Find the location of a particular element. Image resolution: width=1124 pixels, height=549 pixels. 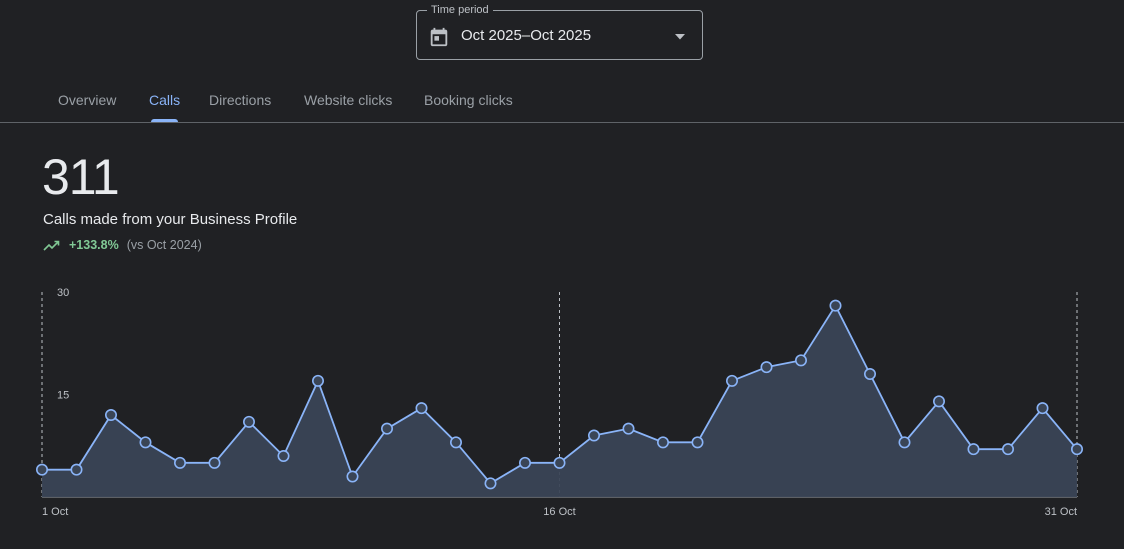

x-tick-label: 1 Oct is located at coordinates (55, 512).